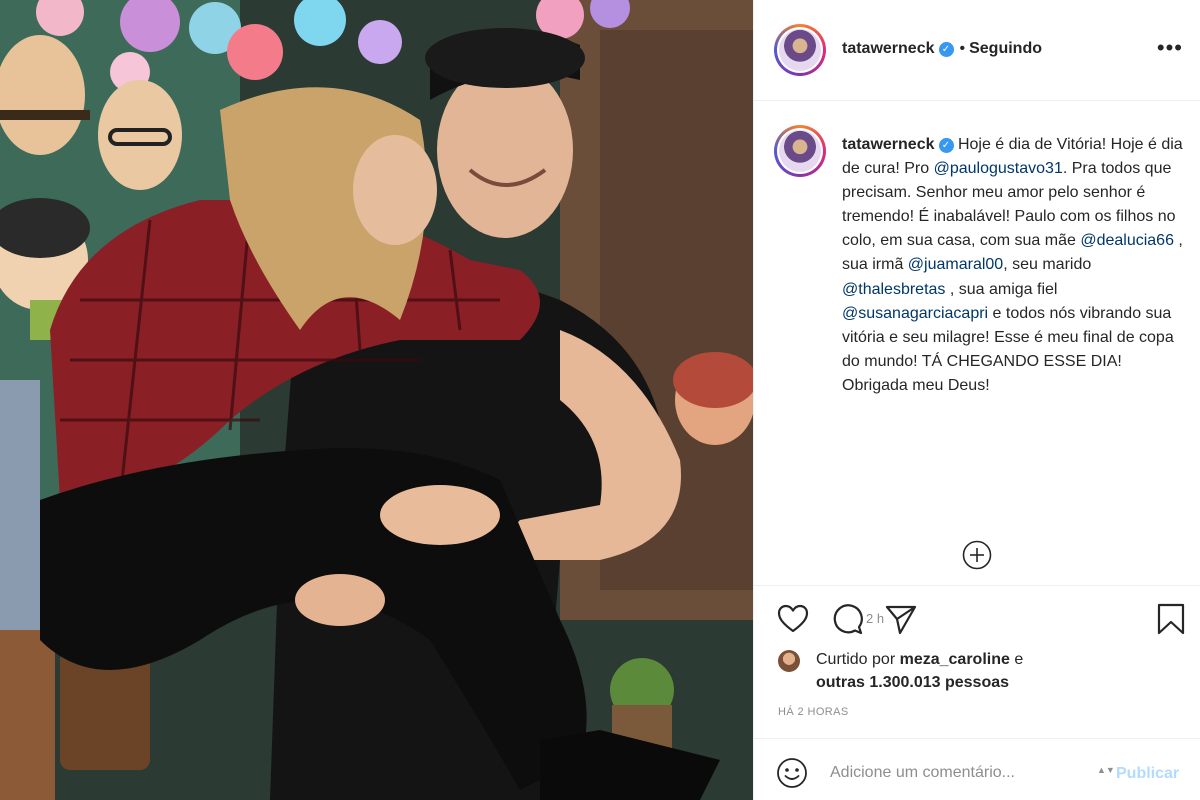 Image resolution: width=1200 pixels, height=800 pixels. I want to click on caption-username: tatawerneck, so click(888, 144).